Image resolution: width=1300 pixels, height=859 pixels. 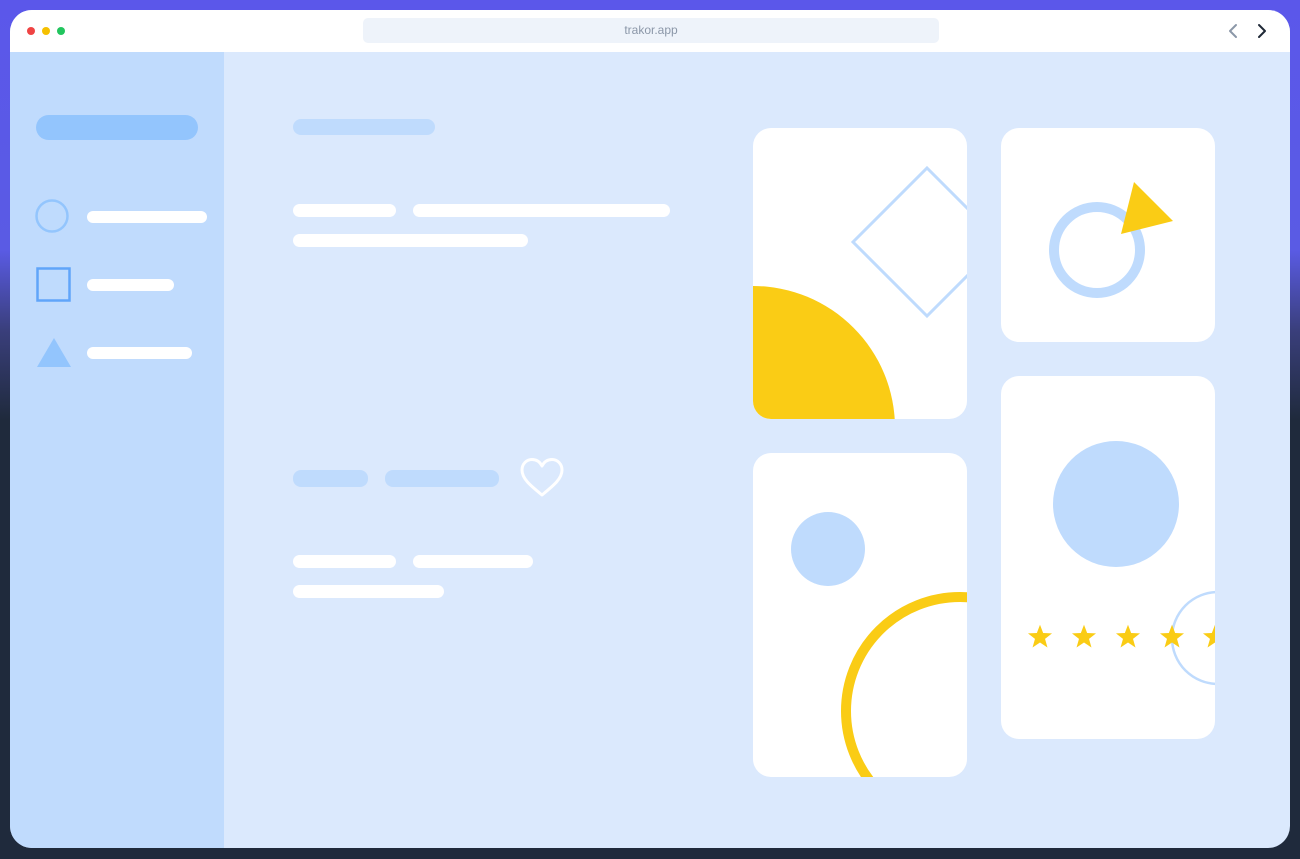 What do you see at coordinates (46, 31) in the screenshot?
I see `minimize-dot` at bounding box center [46, 31].